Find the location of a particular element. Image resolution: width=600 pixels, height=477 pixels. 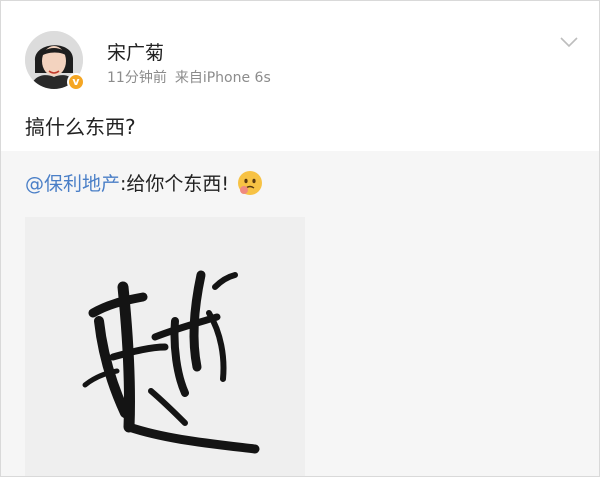

calligraphy-strokes is located at coordinates (171, 362).